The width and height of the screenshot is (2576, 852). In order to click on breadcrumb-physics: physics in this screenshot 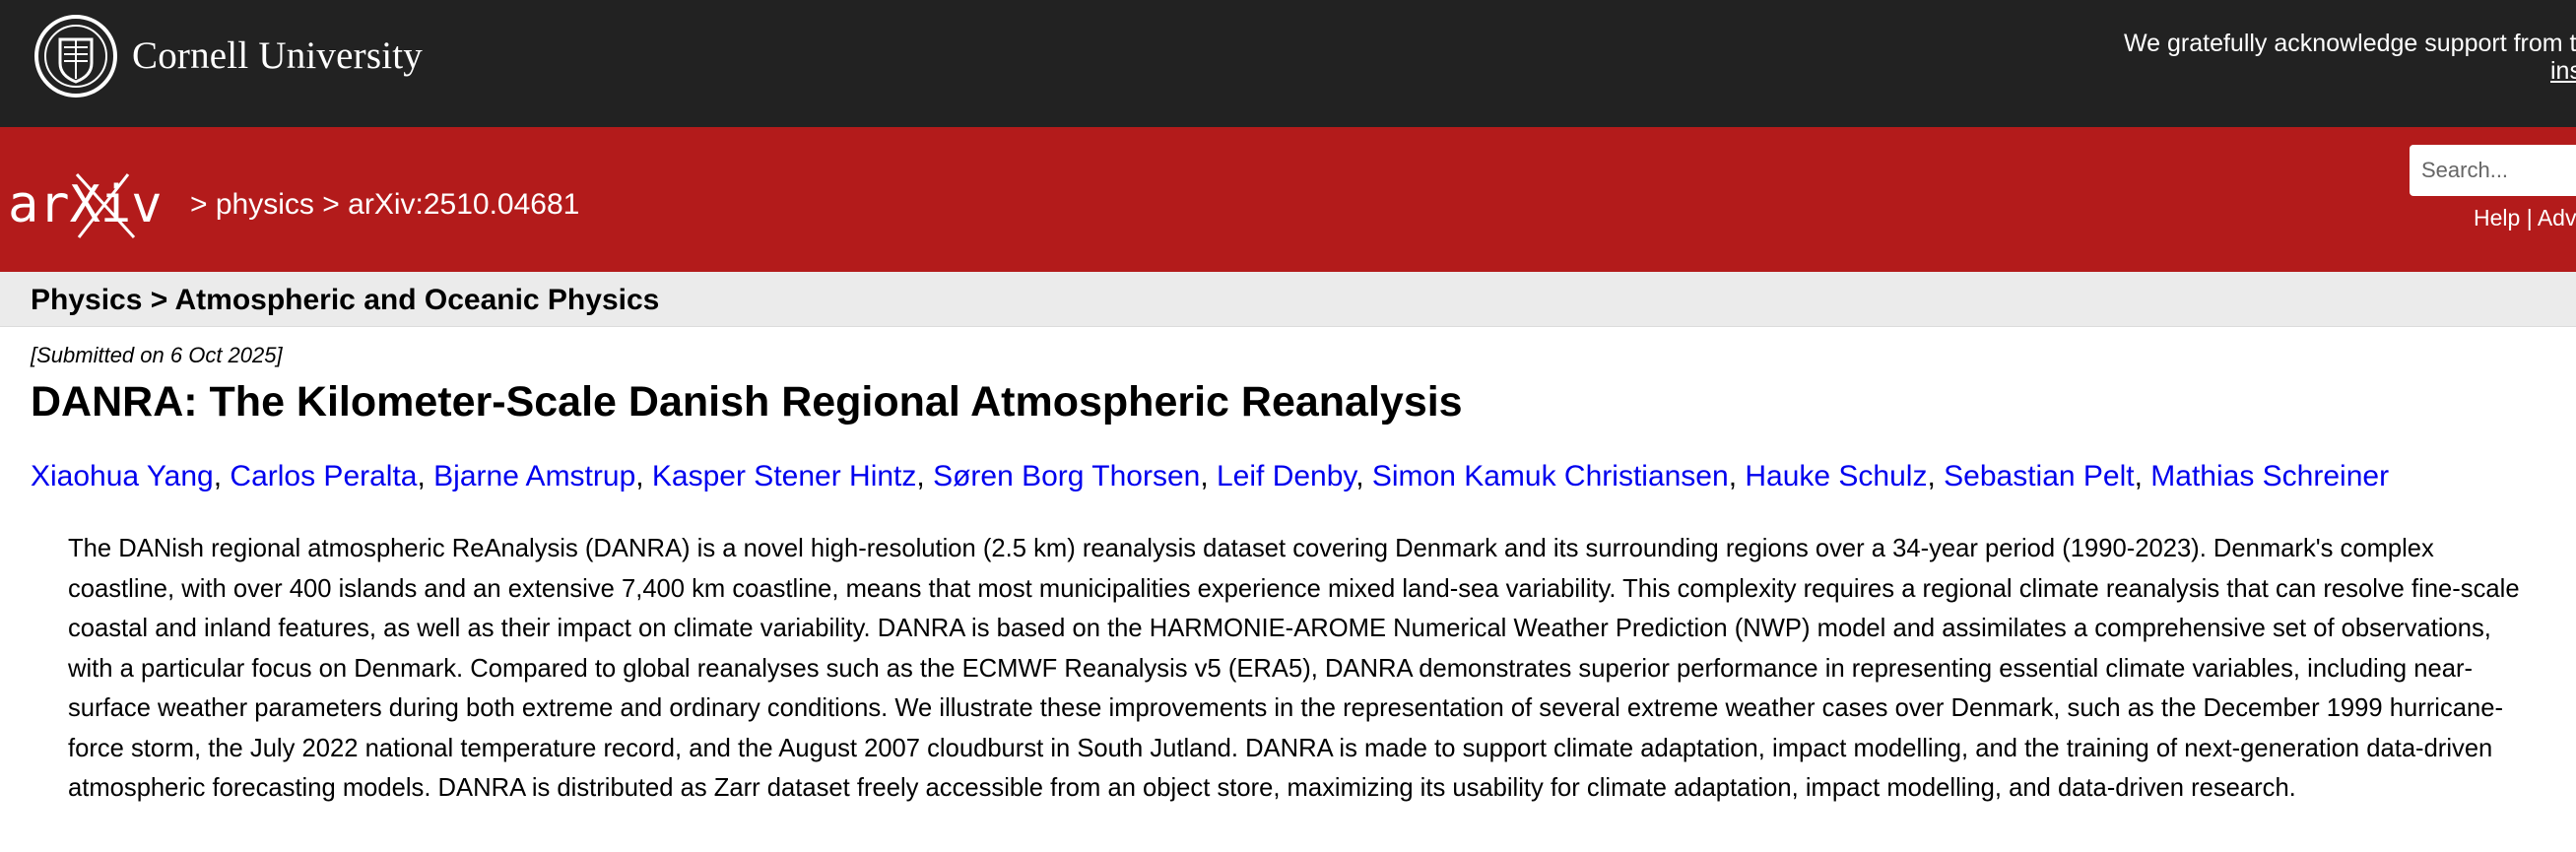, I will do `click(265, 204)`.